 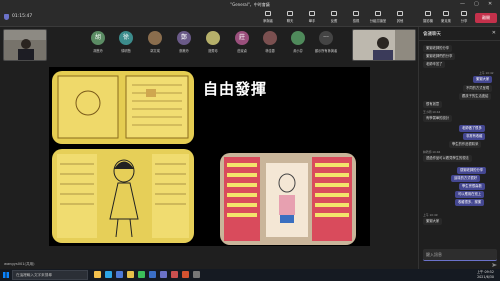 What do you see at coordinates (126, 51) in the screenshot?
I see `participant-name: 徐明慧` at bounding box center [126, 51].